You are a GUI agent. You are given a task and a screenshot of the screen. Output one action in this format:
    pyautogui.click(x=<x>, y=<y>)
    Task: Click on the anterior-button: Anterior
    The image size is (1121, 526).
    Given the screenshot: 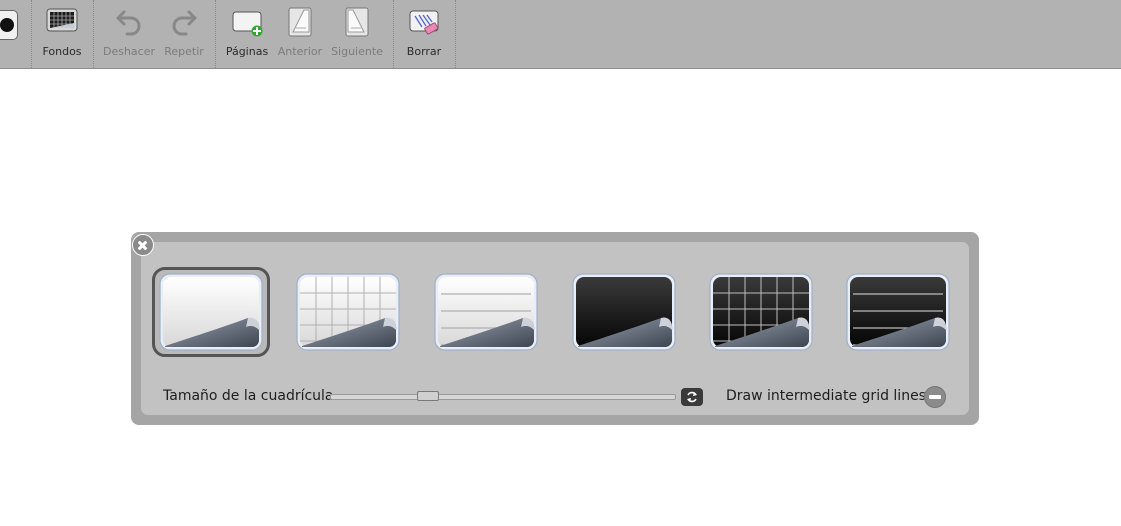 What is the action you would take?
    pyautogui.click(x=300, y=34)
    